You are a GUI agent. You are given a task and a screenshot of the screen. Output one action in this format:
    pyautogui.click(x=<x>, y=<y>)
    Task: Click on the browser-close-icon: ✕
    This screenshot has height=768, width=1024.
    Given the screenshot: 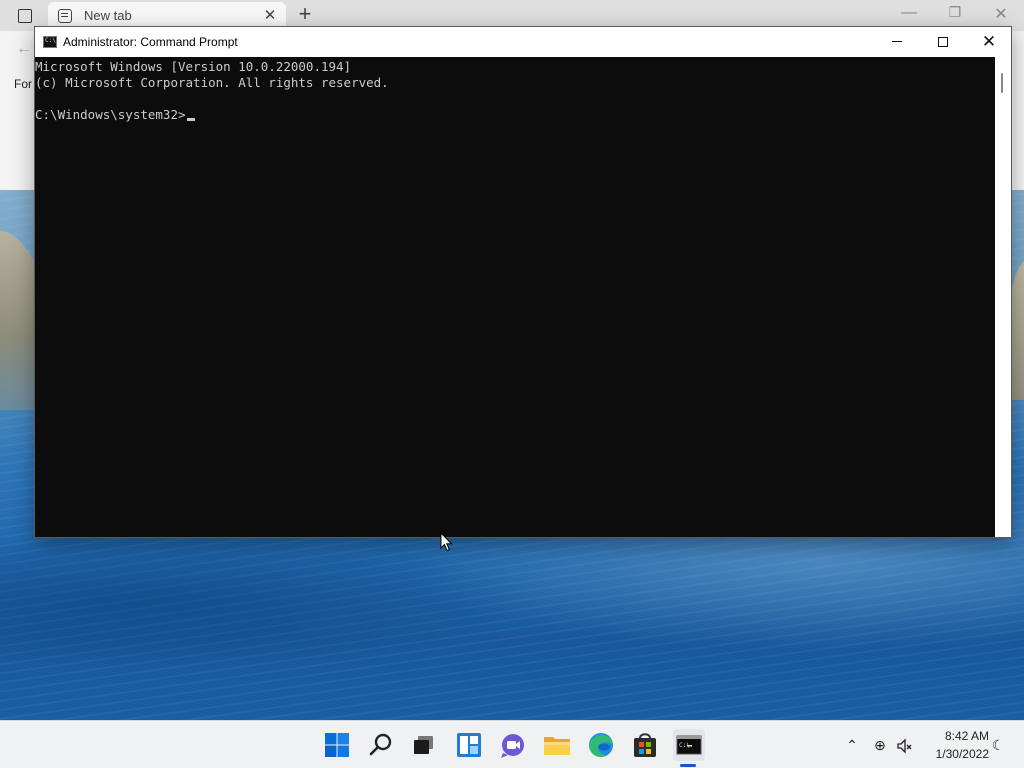 What is the action you would take?
    pyautogui.click(x=1001, y=15)
    